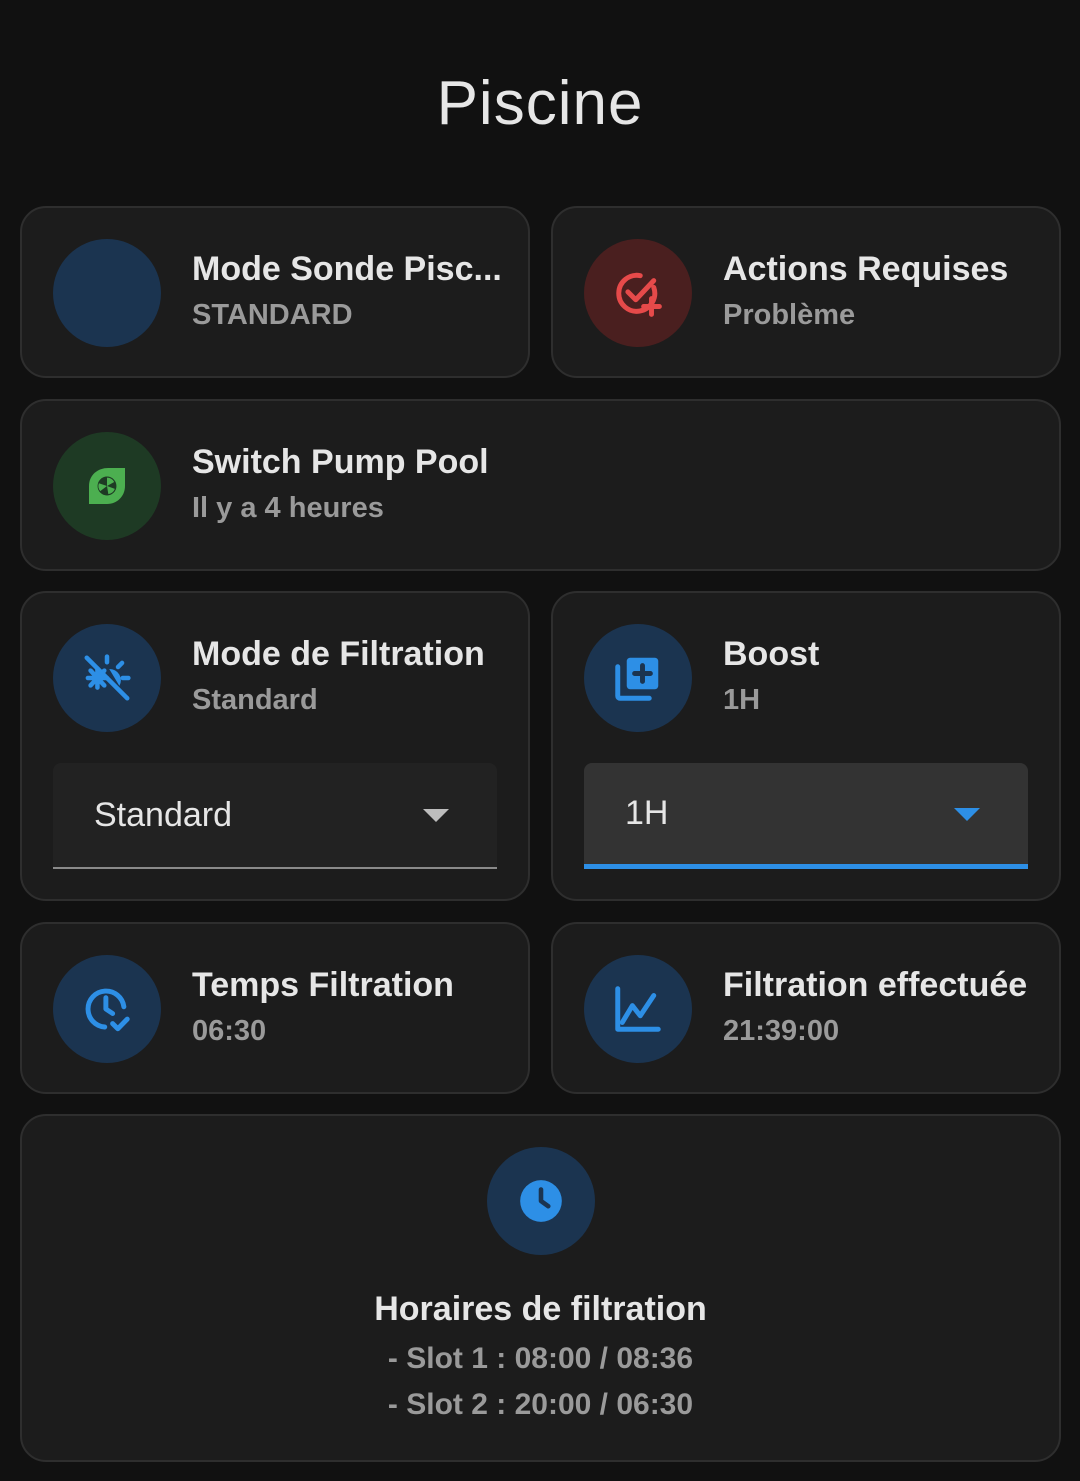 The height and width of the screenshot is (1481, 1080). What do you see at coordinates (540, 1309) in the screenshot?
I see `schedule-title: Horaires de filtration` at bounding box center [540, 1309].